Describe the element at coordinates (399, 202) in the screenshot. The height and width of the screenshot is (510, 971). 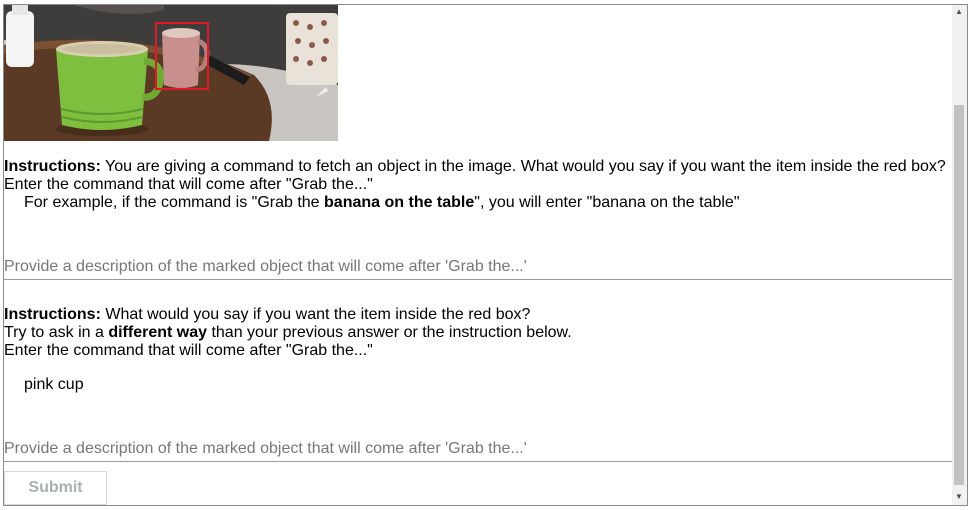
I see `q1-example-bold: banana on the table` at that location.